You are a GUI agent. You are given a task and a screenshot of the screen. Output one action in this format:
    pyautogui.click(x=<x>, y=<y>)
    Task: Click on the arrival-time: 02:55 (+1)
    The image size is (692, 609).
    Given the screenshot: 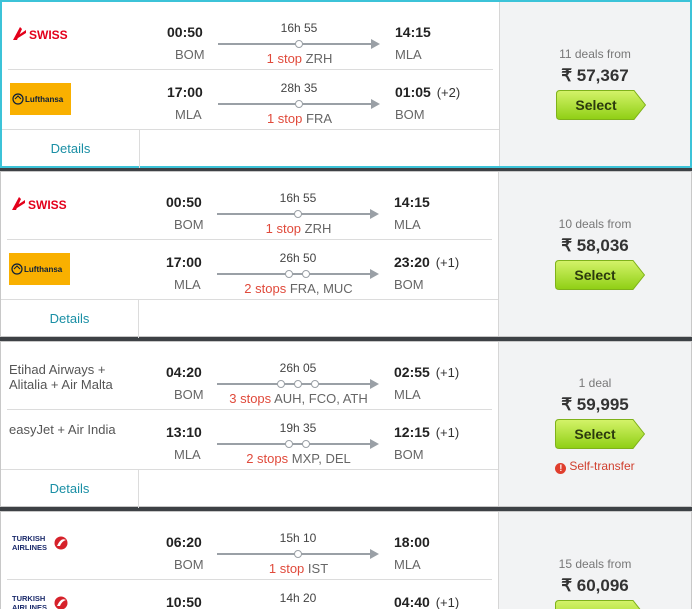 What is the action you would take?
    pyautogui.click(x=426, y=372)
    